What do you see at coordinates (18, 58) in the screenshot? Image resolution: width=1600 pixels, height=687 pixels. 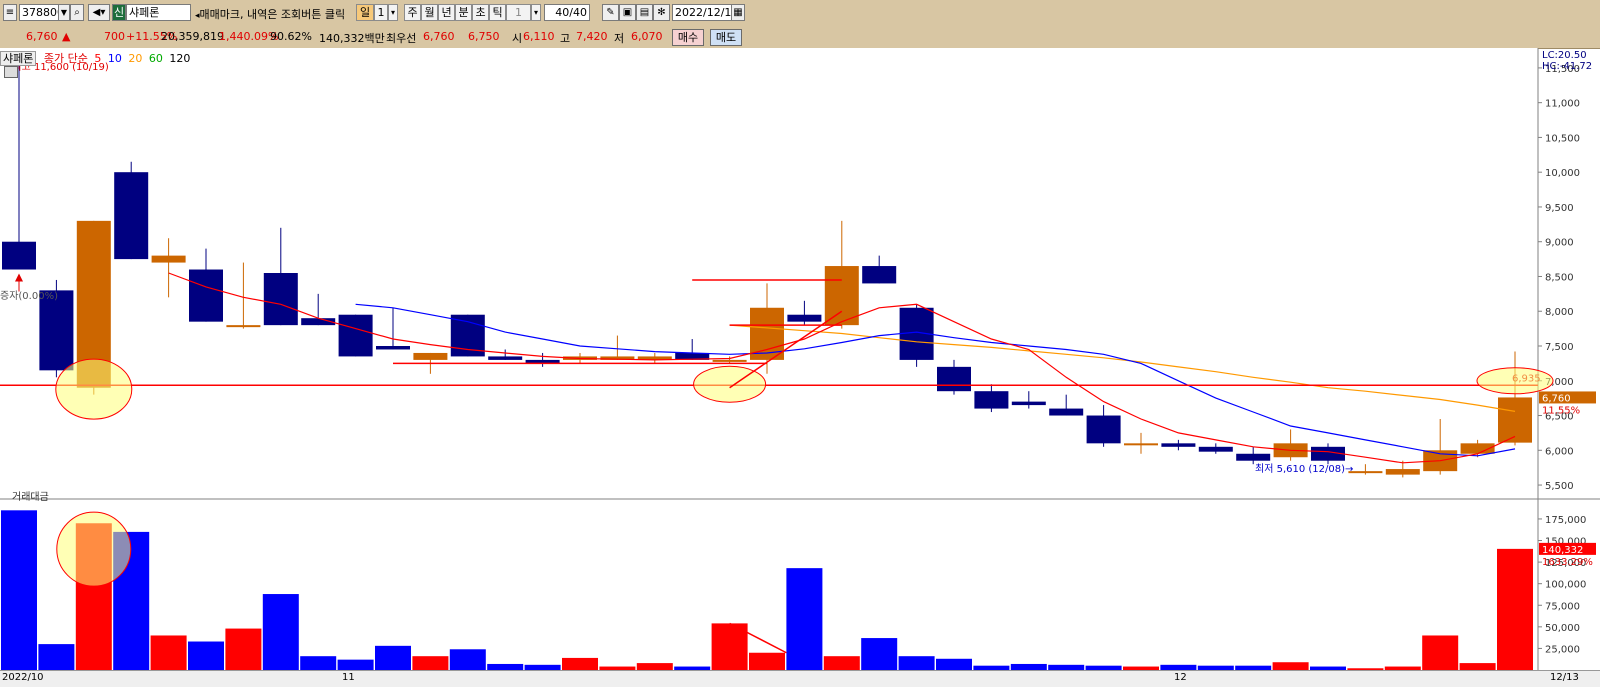 I see `legend-name: 샤페론` at bounding box center [18, 58].